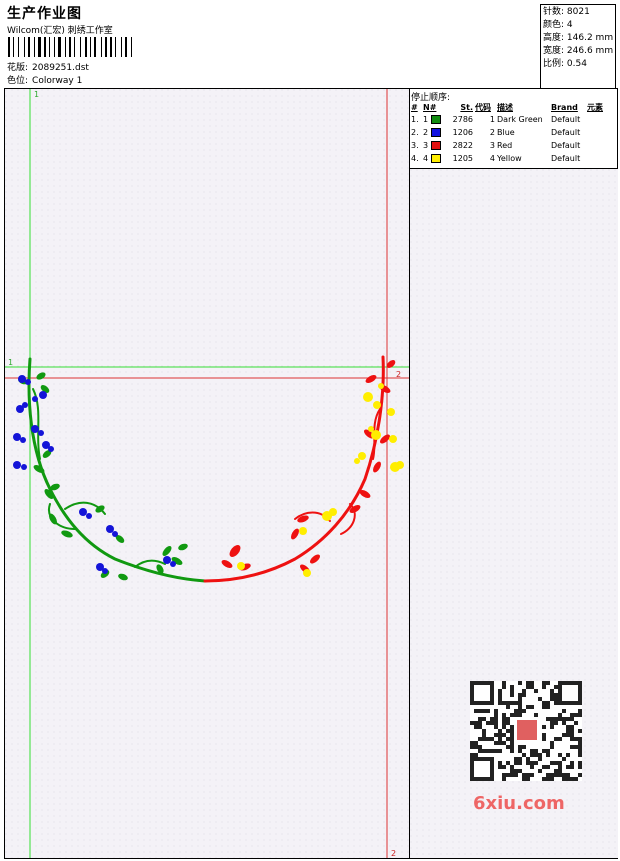 Image resolution: width=620 pixels, height=861 pixels. Describe the element at coordinates (578, 51) in the screenshot. I see `stat-width: 宽度: 246.6 mm` at that location.